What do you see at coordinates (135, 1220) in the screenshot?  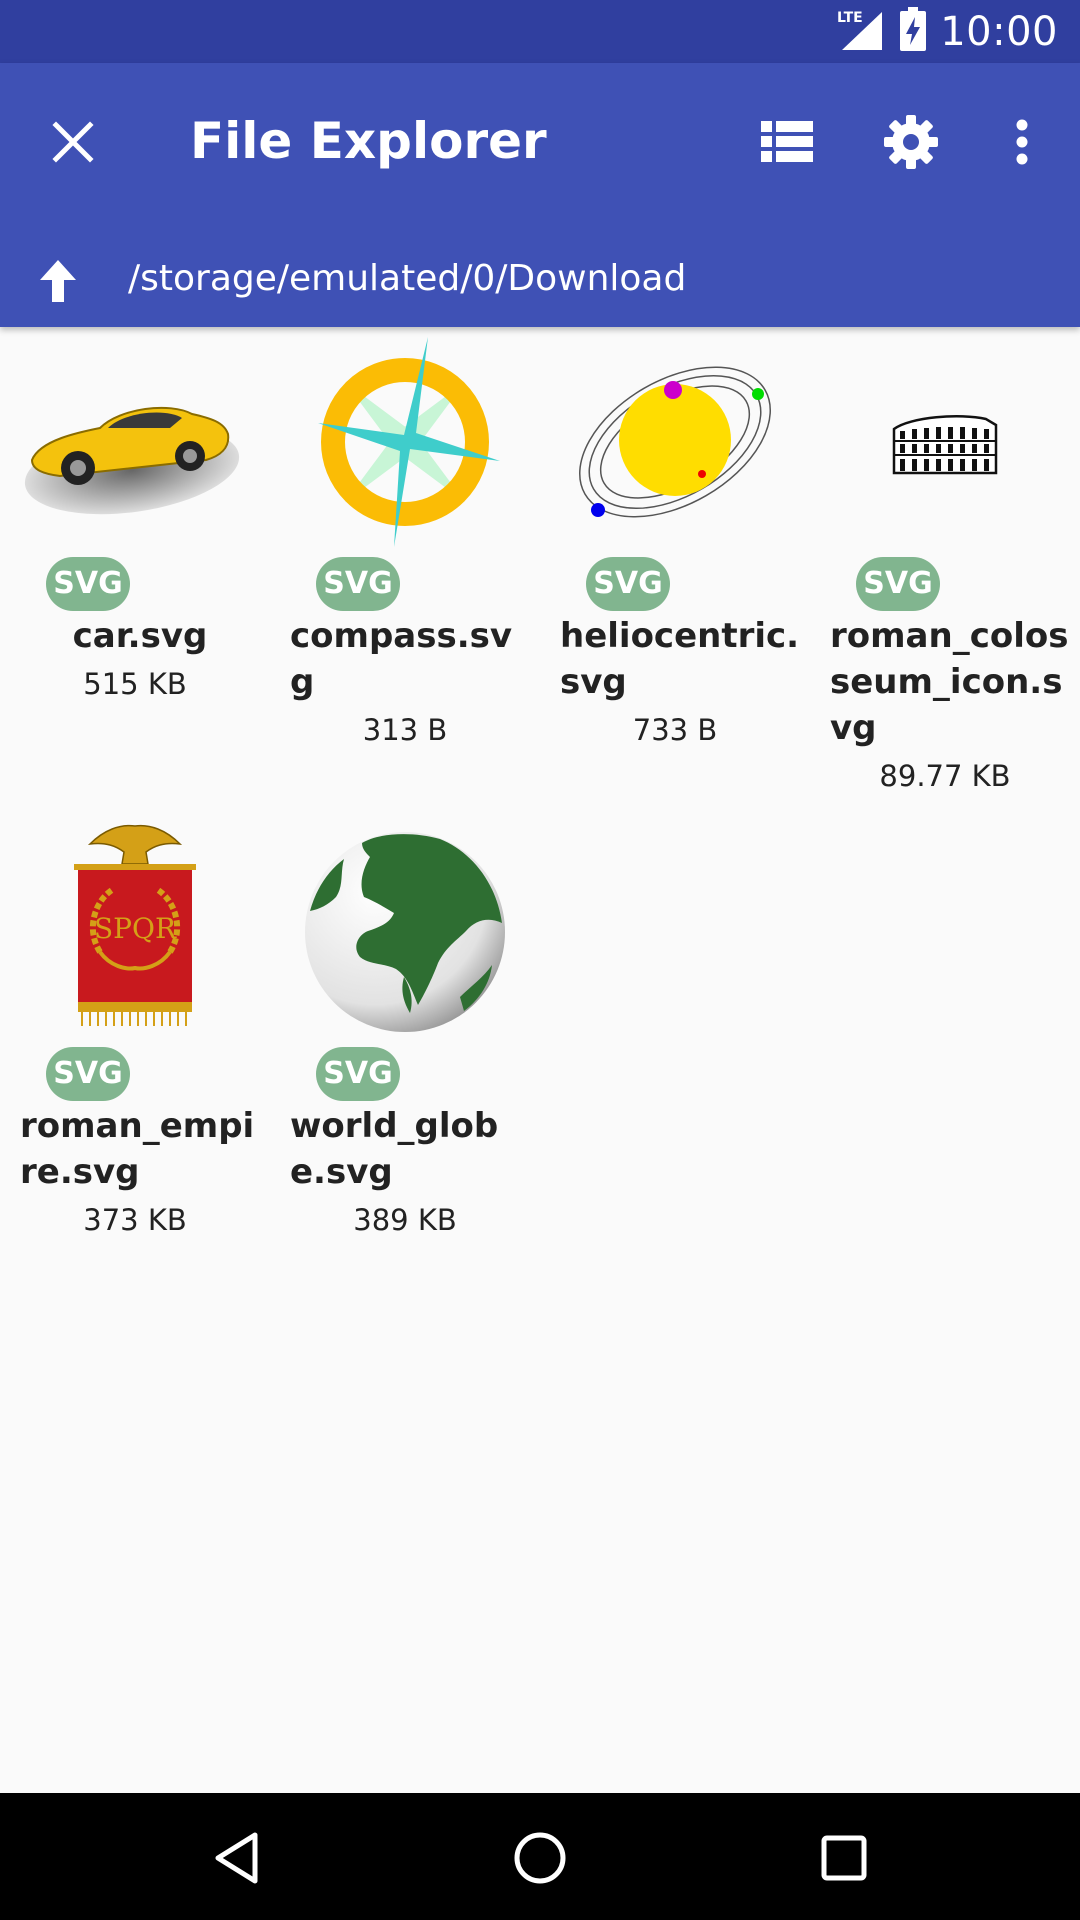 I see `file-size: 373 KB` at bounding box center [135, 1220].